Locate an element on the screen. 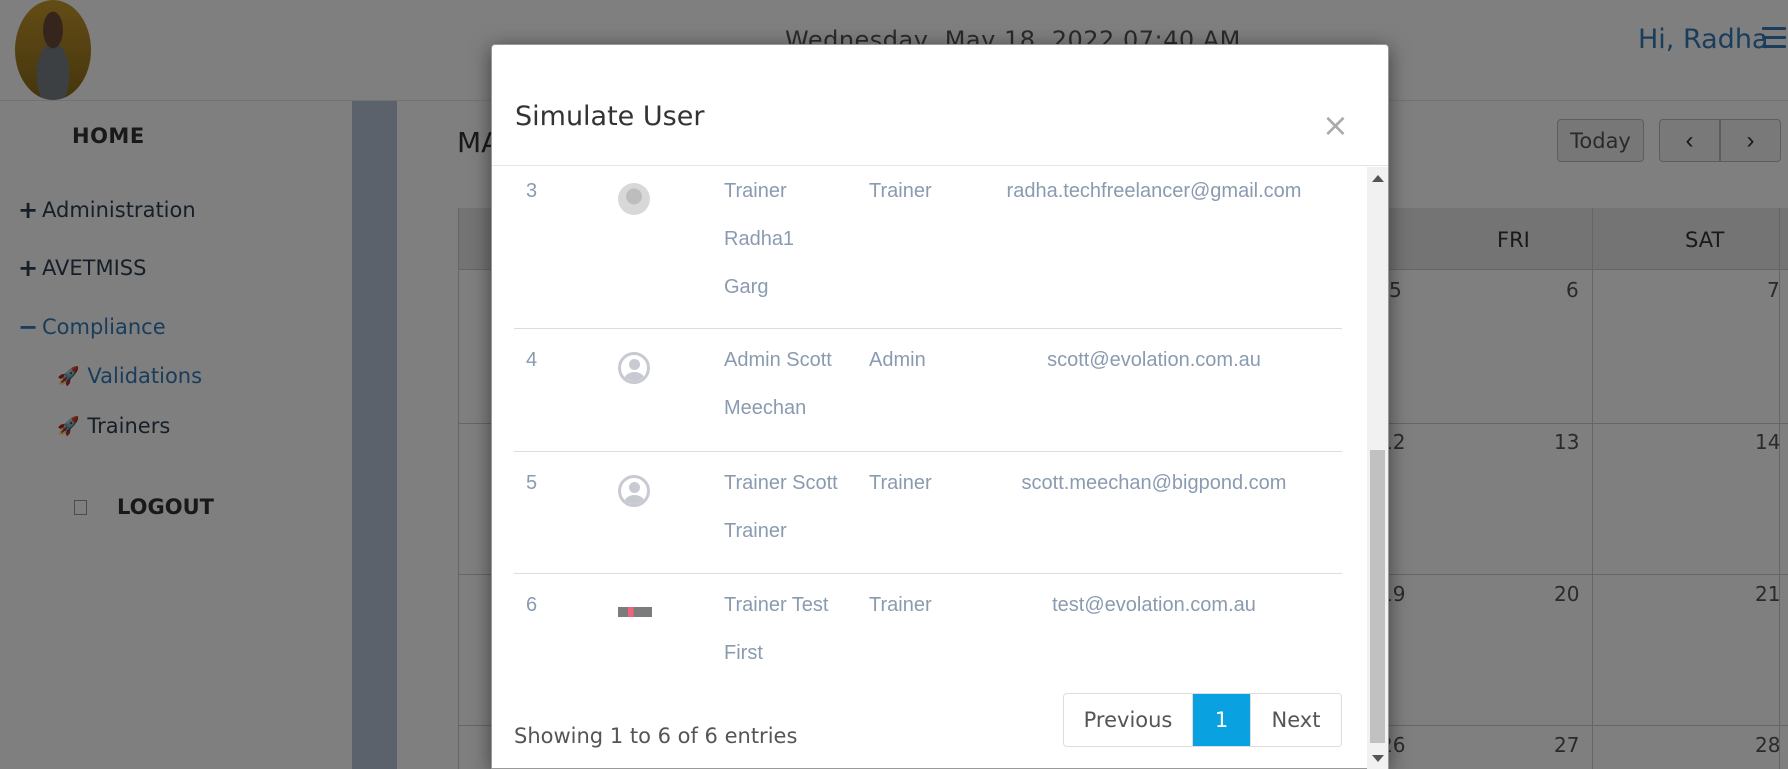  scroll-up-icon is located at coordinates (1378, 178).